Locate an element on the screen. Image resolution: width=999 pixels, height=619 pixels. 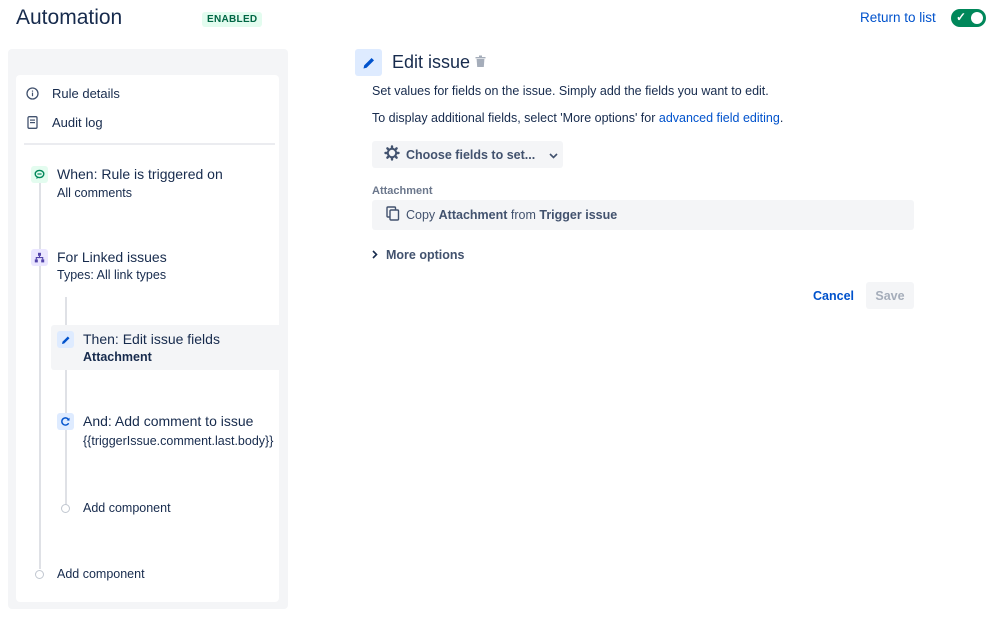
save-button: Save is located at coordinates (890, 295).